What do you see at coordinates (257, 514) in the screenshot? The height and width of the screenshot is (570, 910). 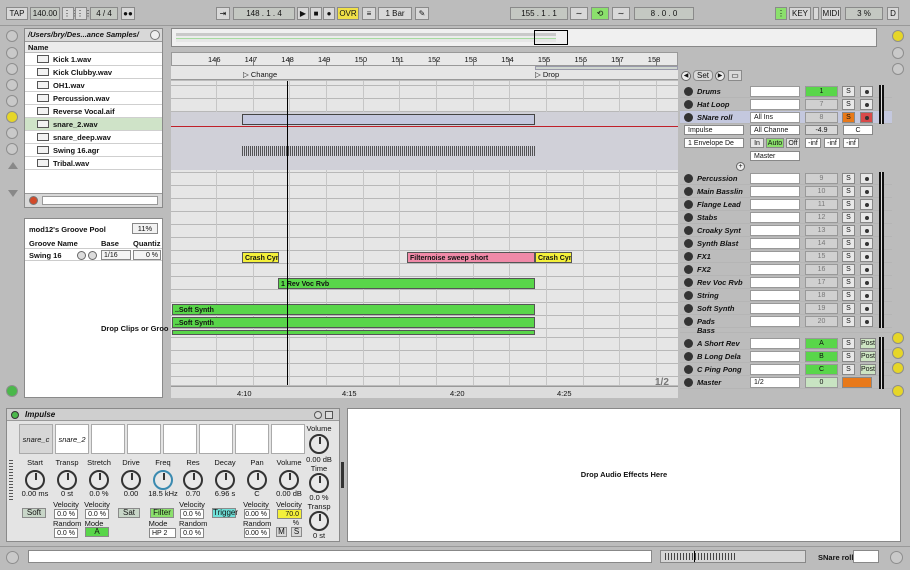 I see `velocity-pan-field: 0.00 %` at bounding box center [257, 514].